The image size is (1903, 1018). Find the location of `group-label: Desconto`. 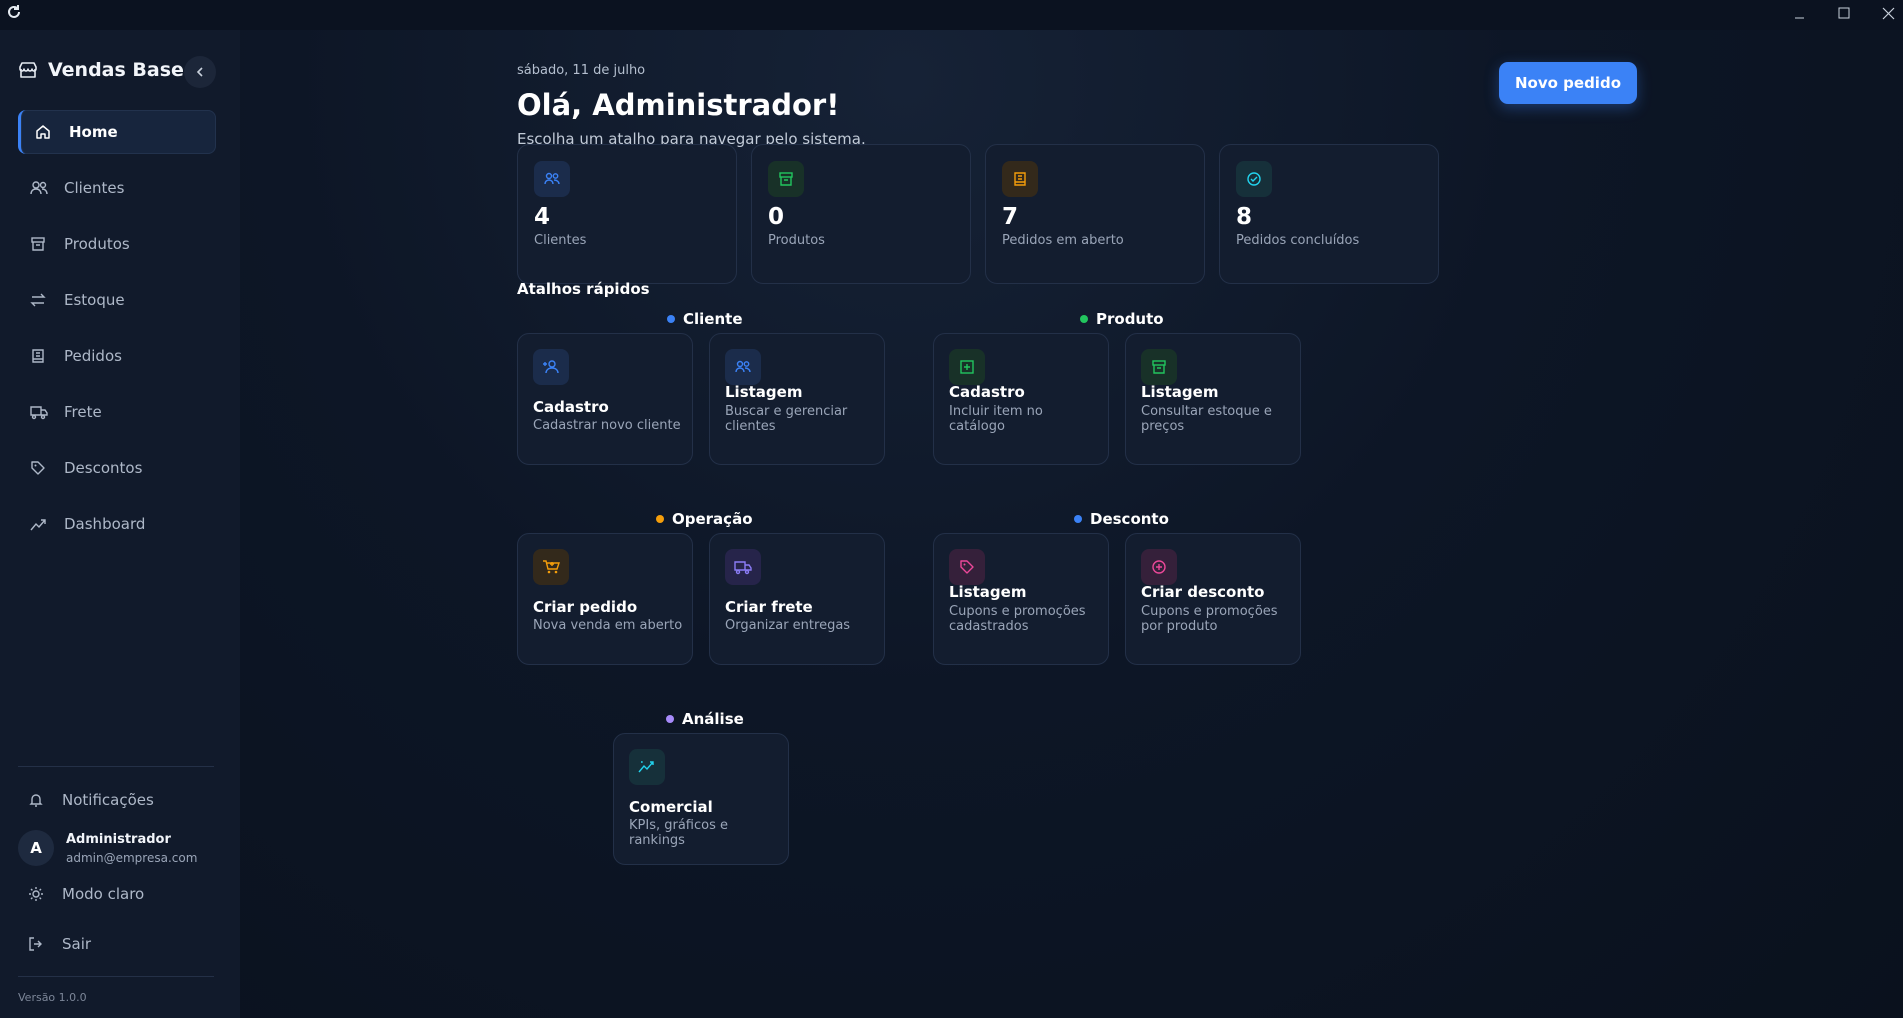

group-label: Desconto is located at coordinates (1129, 519).